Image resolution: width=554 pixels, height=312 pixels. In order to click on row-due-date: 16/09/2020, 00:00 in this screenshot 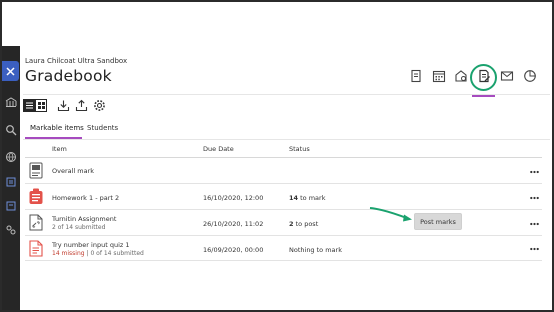, I will do `click(233, 250)`.